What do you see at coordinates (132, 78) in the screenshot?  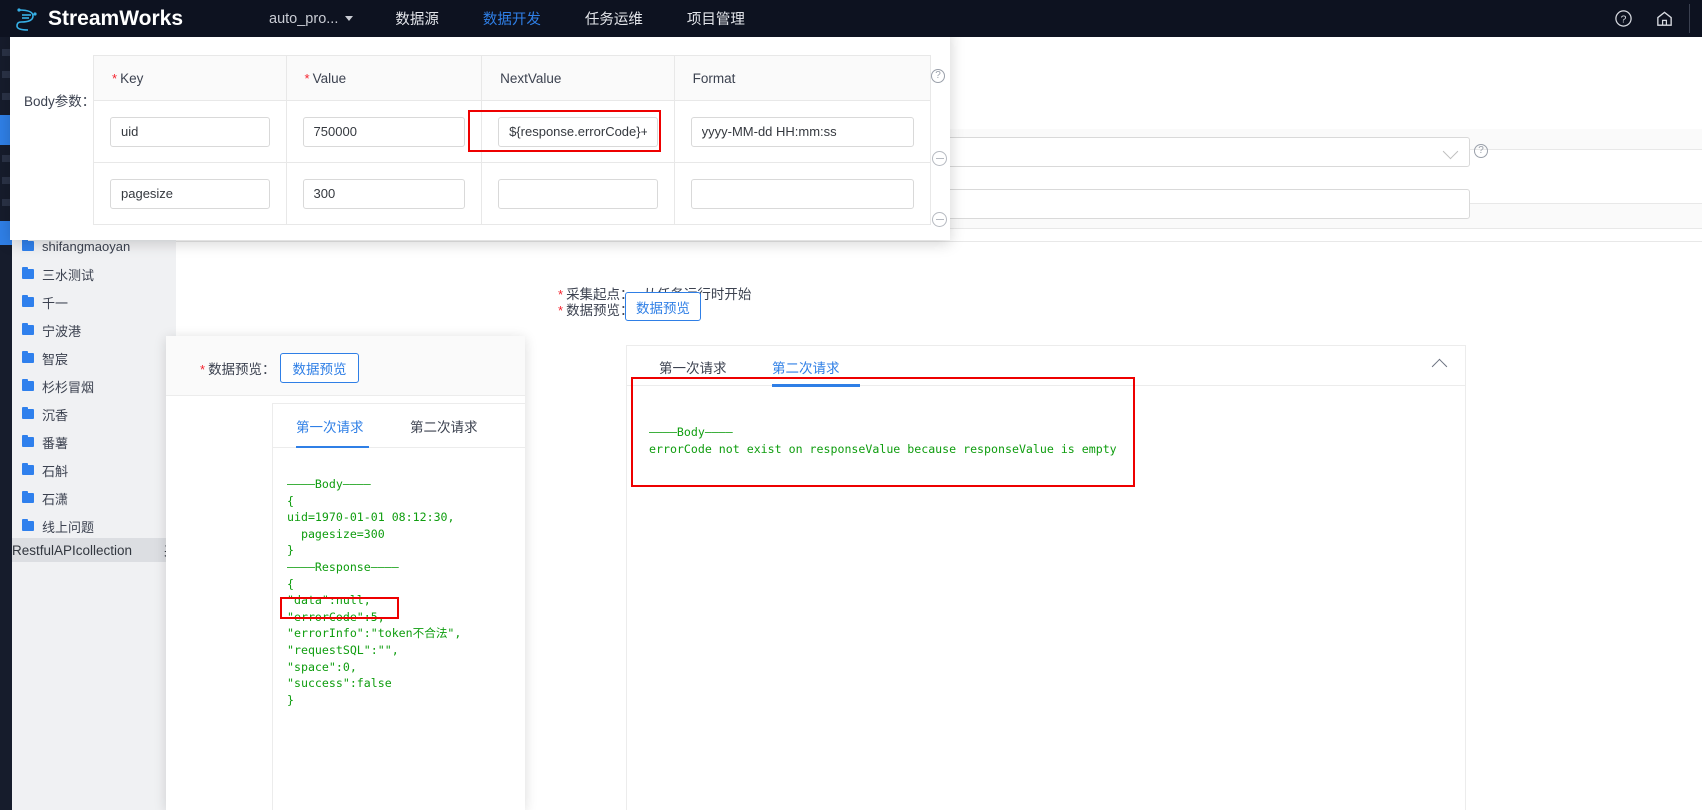 I see `column-header-label: Key` at bounding box center [132, 78].